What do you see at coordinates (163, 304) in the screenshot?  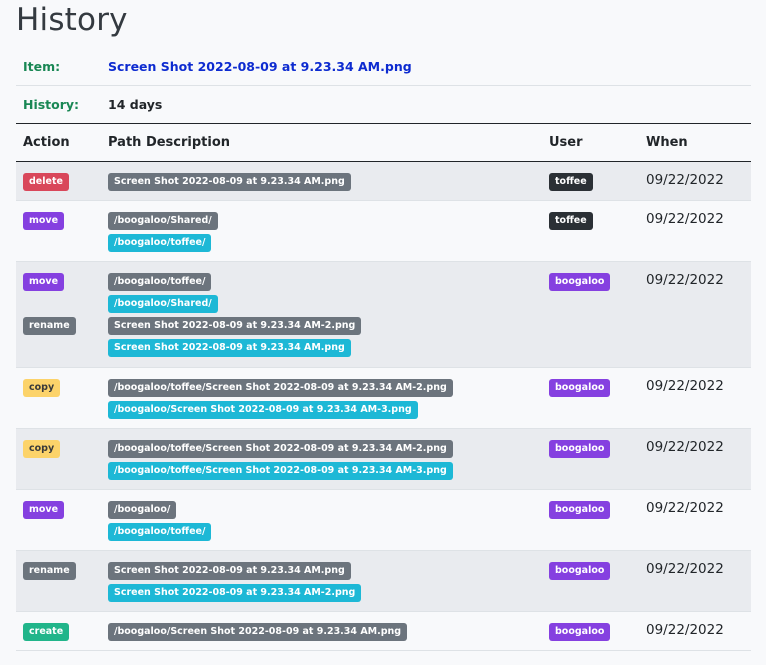 I see `destination-path-badge: /boogaloo/Shared/` at bounding box center [163, 304].